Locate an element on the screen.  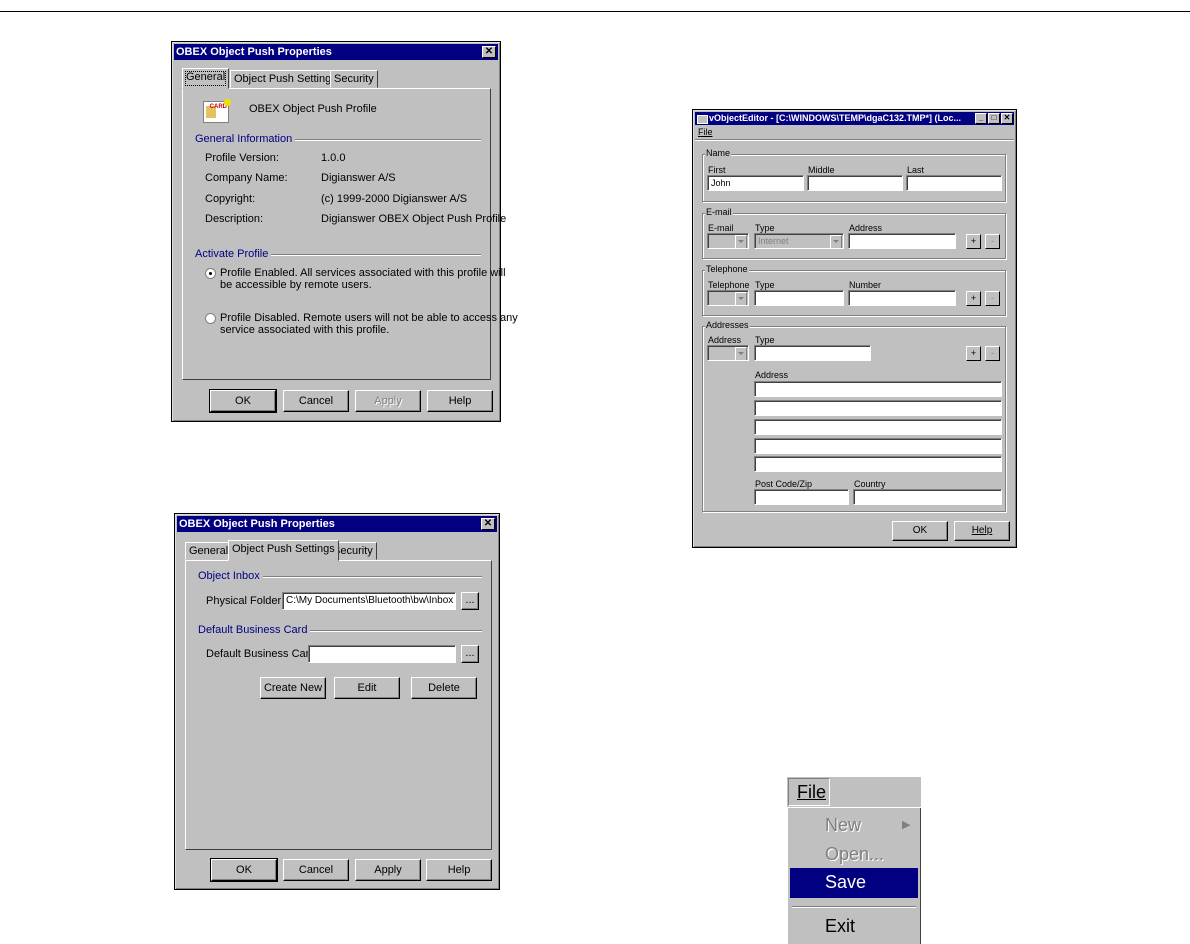
menu-file: File is located at coordinates (705, 132).